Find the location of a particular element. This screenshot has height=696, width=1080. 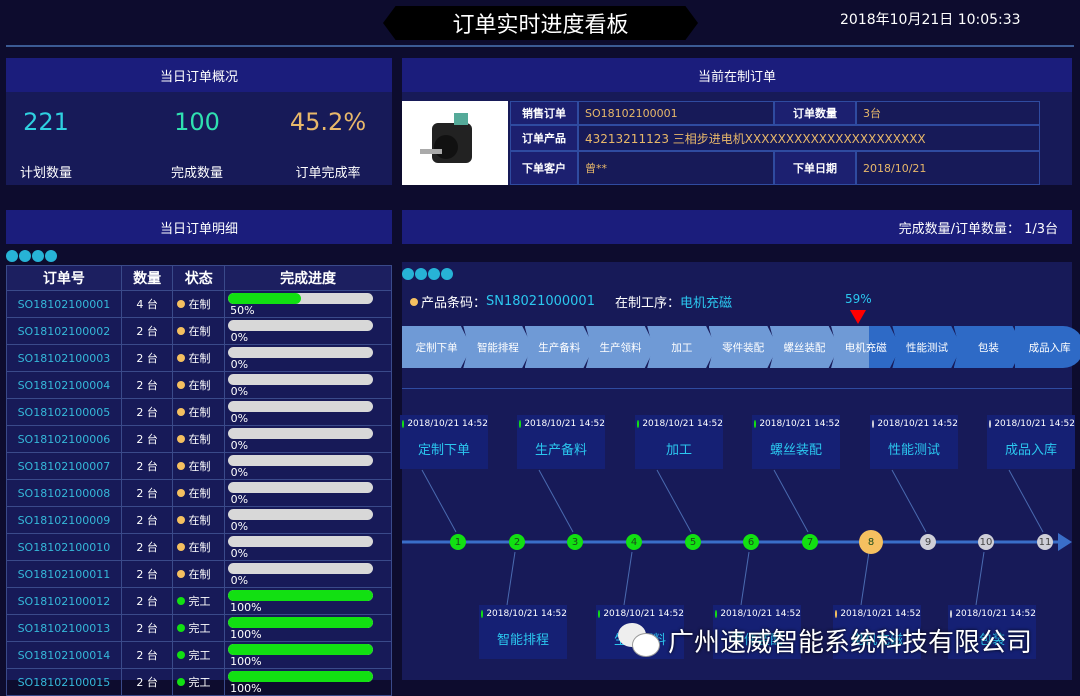

timeline-node: 7 is located at coordinates (810, 542).